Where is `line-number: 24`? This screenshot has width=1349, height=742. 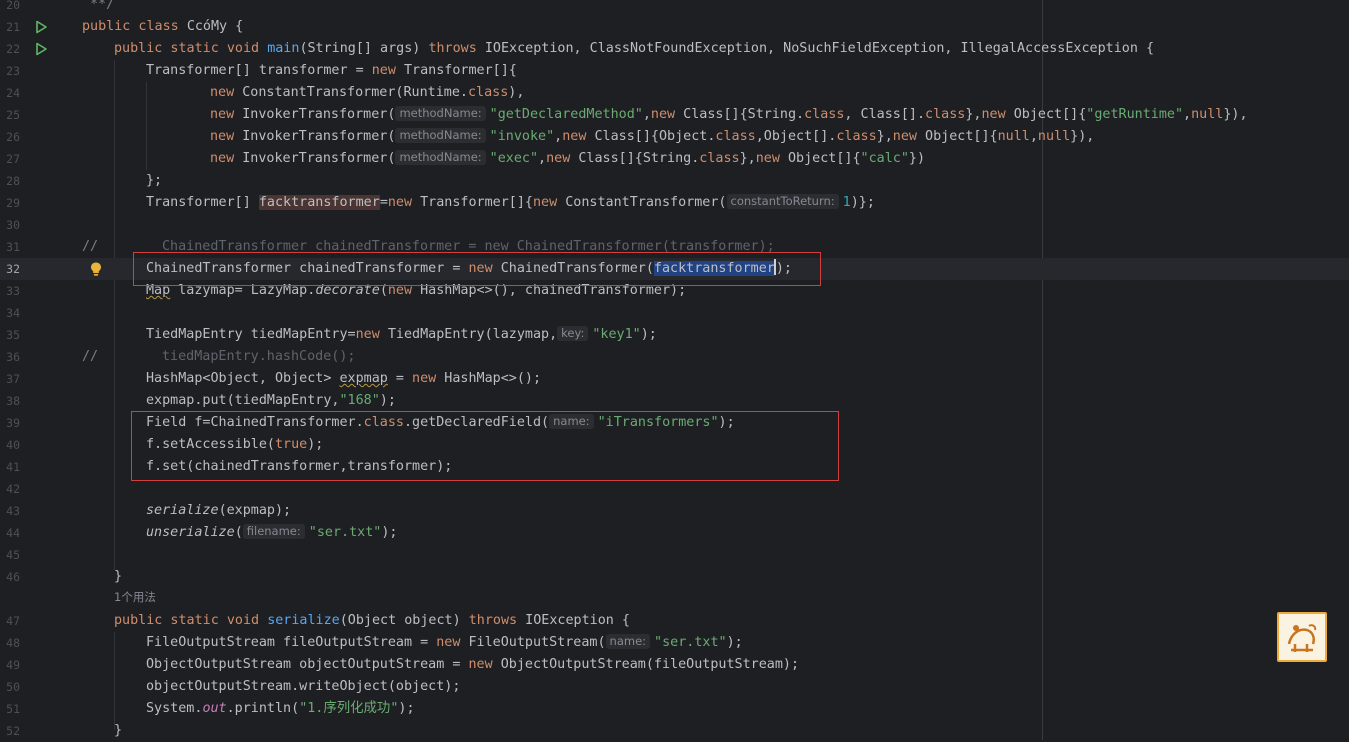 line-number: 24 is located at coordinates (13, 93).